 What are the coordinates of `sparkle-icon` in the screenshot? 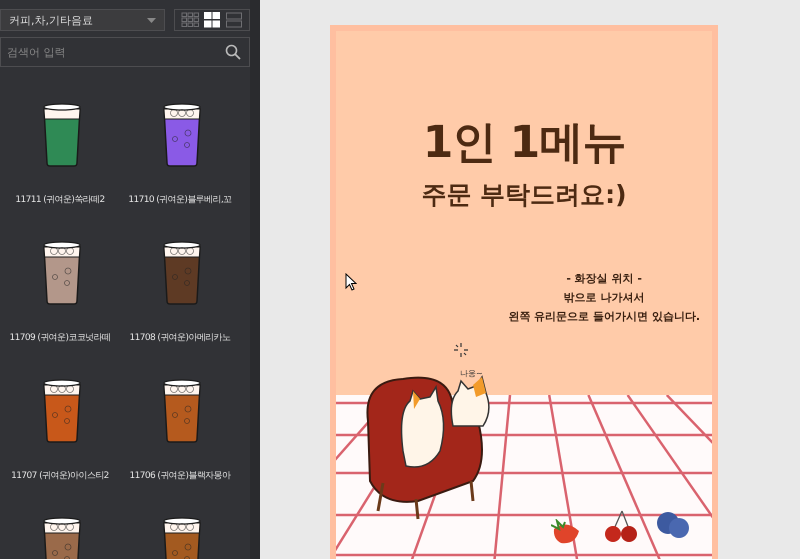 It's located at (461, 350).